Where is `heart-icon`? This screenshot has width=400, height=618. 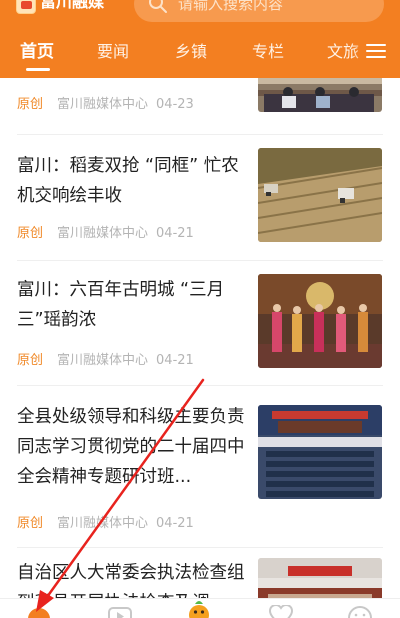 heart-icon is located at coordinates (281, 611).